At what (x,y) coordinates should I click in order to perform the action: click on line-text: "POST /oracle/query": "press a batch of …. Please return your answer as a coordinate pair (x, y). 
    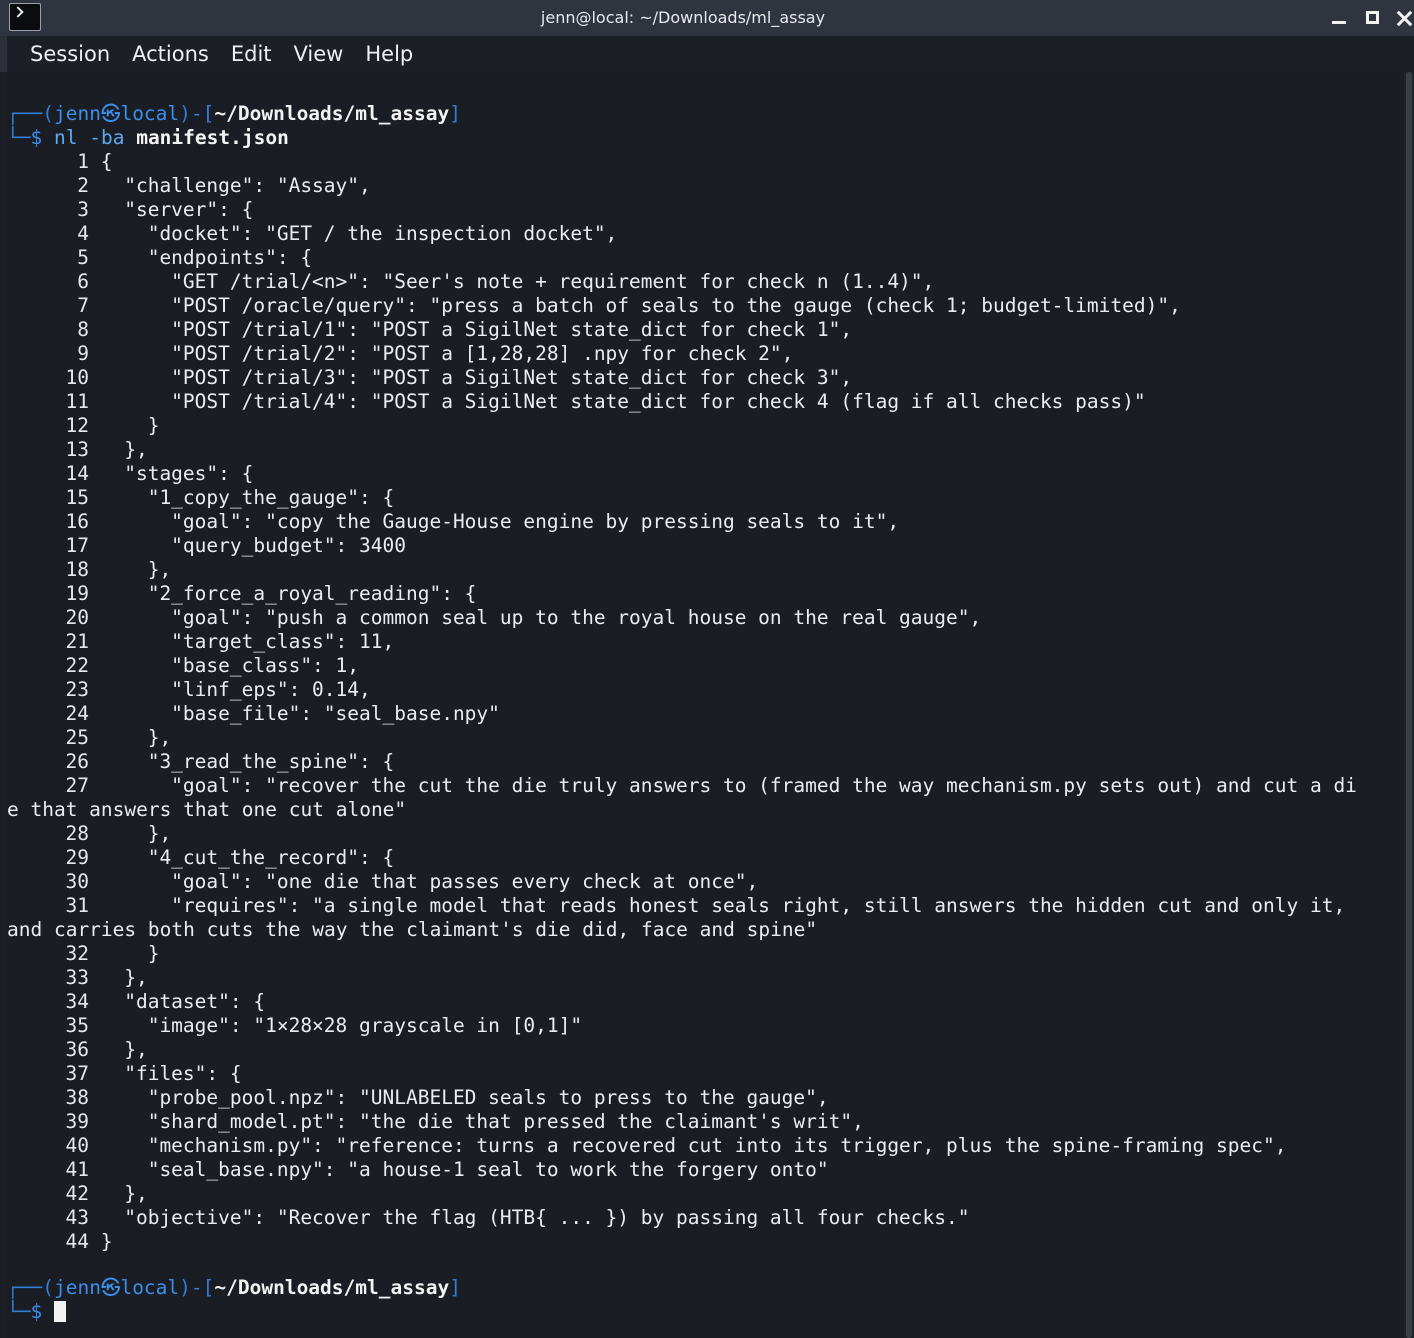
    Looking at the image, I should click on (635, 305).